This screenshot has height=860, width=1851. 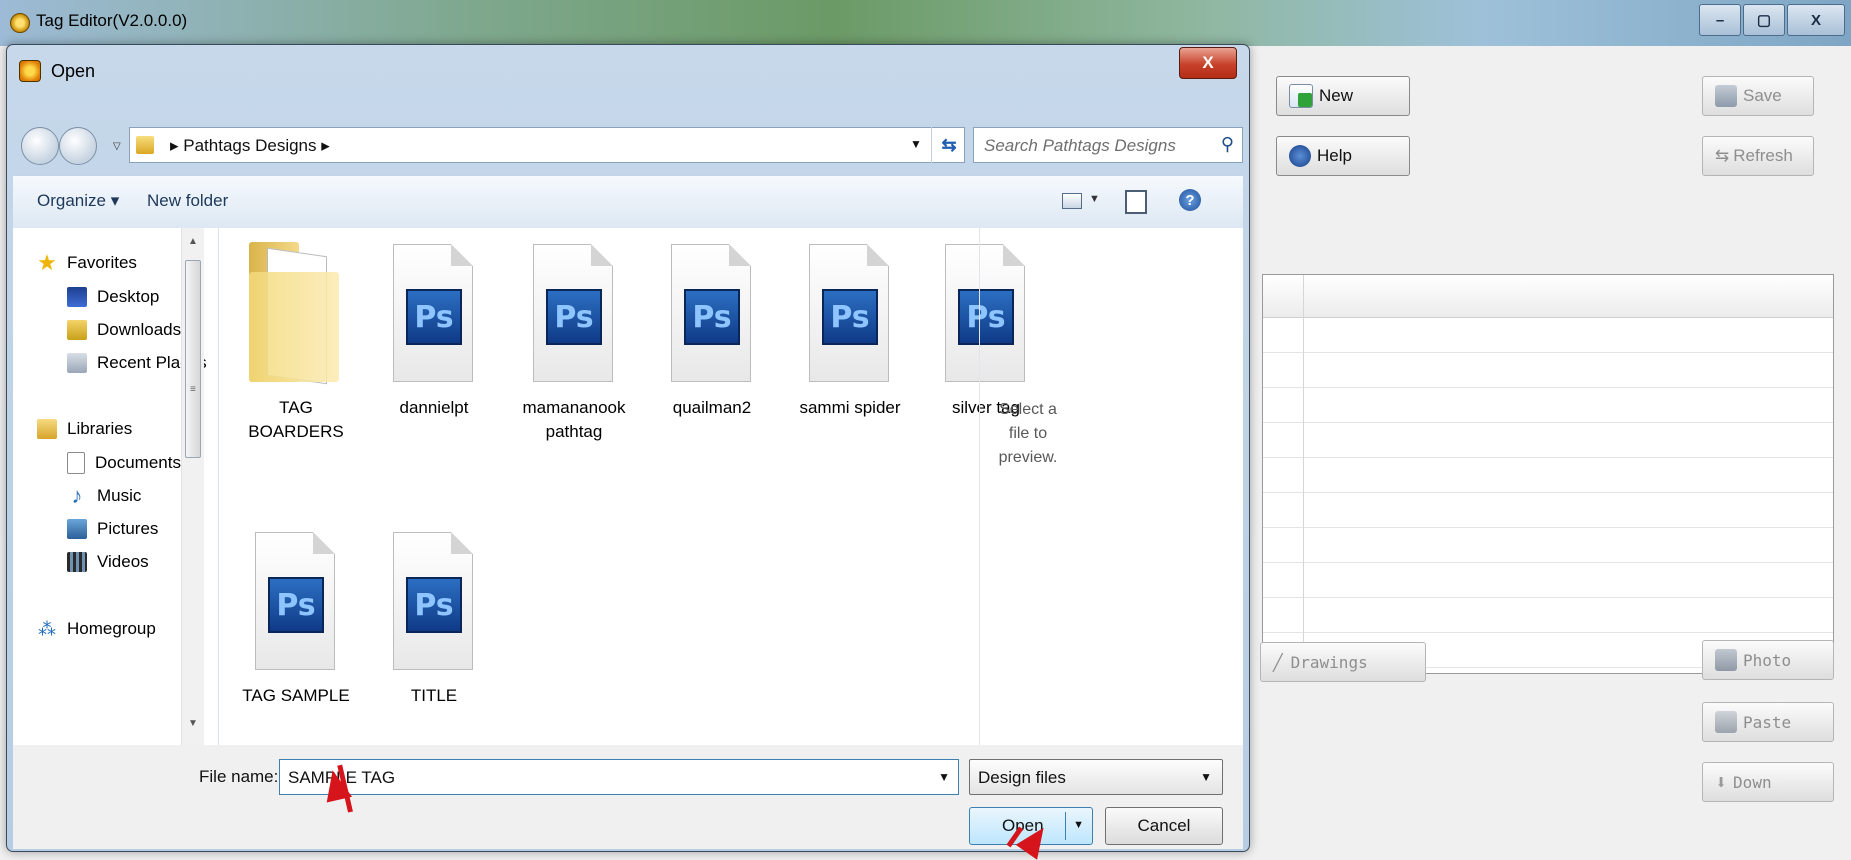 I want to click on dialog-close-button: X, so click(x=1208, y=63).